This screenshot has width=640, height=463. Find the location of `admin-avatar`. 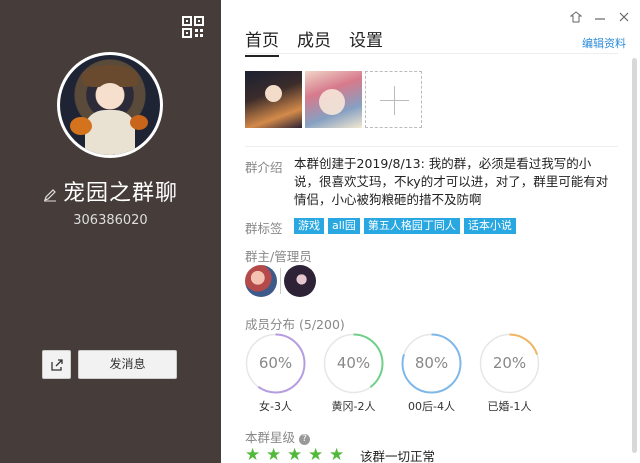

admin-avatar is located at coordinates (300, 281).